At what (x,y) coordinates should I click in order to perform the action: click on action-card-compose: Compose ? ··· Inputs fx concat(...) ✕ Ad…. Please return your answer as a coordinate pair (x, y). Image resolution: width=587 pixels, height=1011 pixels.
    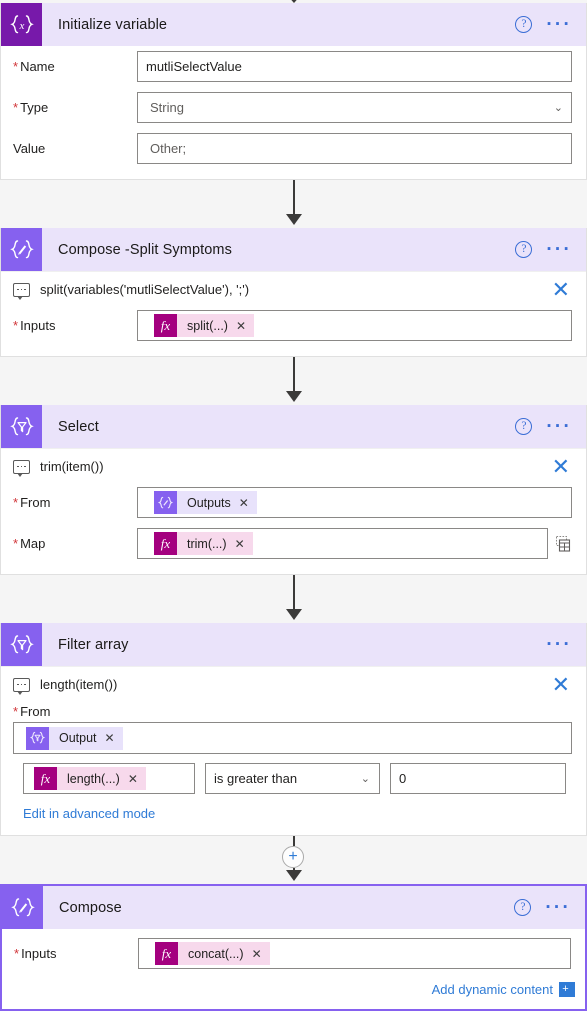
    Looking at the image, I should click on (293, 947).